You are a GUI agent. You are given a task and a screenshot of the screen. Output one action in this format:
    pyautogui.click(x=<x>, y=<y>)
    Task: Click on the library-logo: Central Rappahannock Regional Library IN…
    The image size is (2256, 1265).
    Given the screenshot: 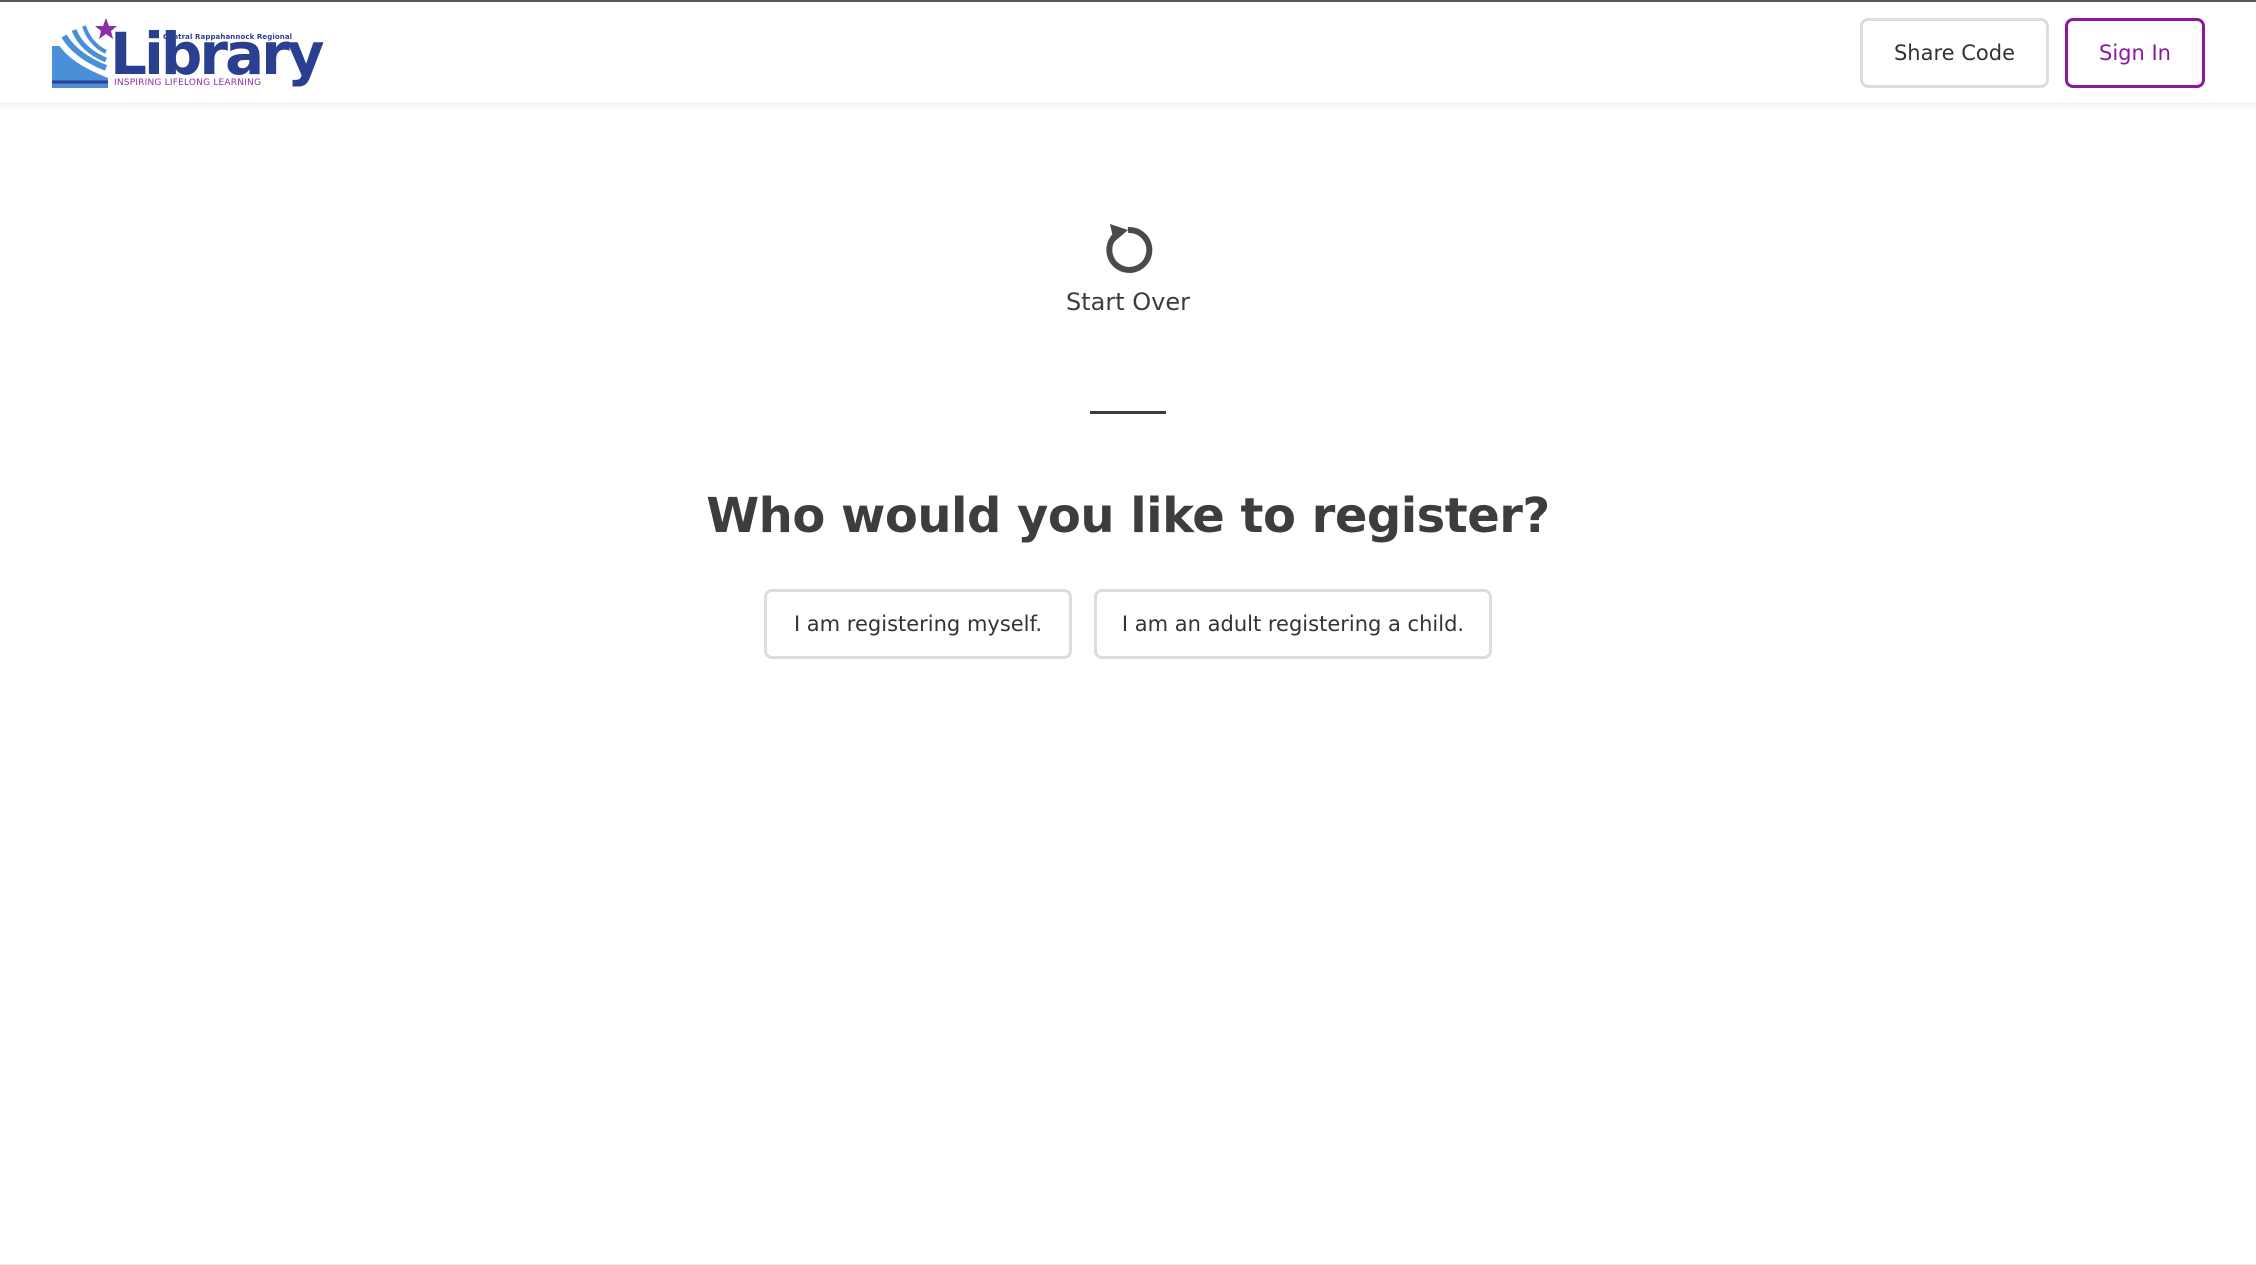 What is the action you would take?
    pyautogui.click(x=187, y=53)
    